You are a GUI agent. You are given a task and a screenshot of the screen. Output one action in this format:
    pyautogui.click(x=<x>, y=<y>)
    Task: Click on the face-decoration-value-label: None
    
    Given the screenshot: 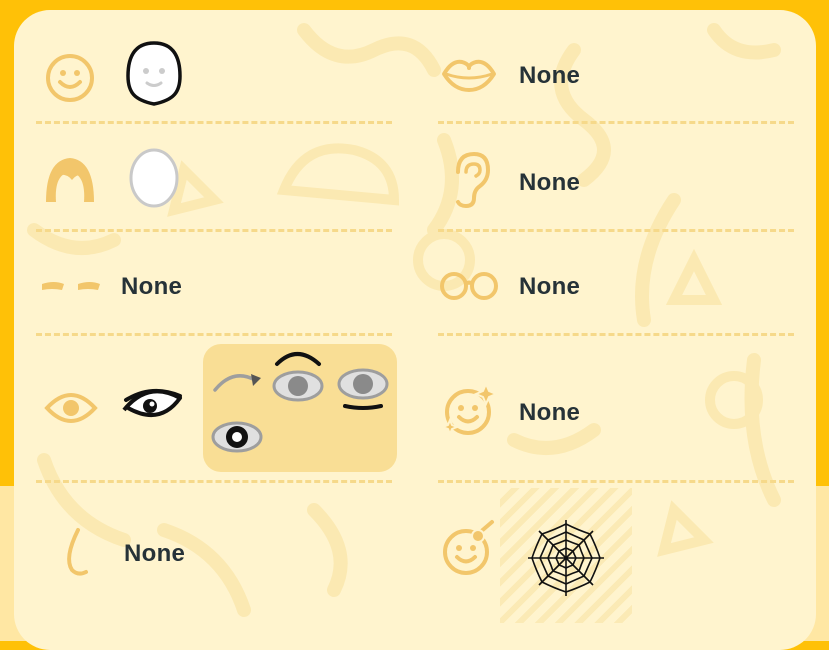 What is the action you would take?
    pyautogui.click(x=550, y=412)
    